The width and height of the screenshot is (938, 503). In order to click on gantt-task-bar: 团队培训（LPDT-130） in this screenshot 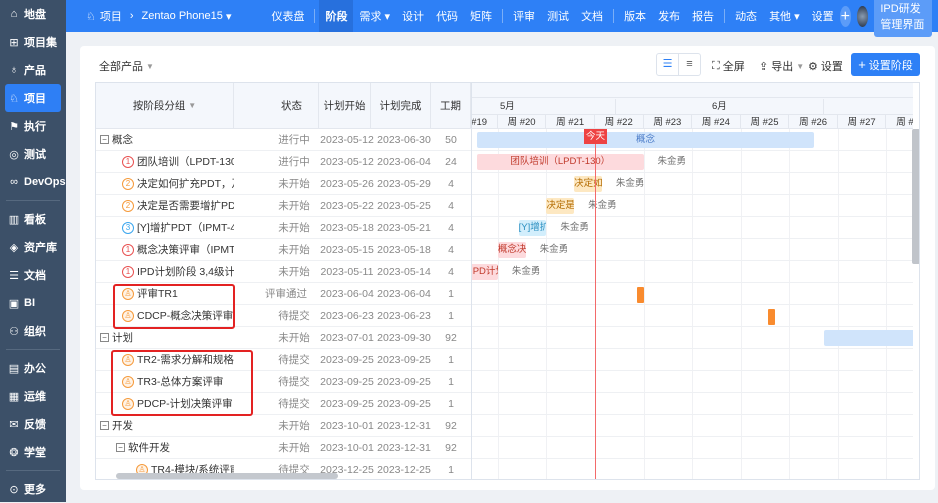, I will do `click(560, 162)`.